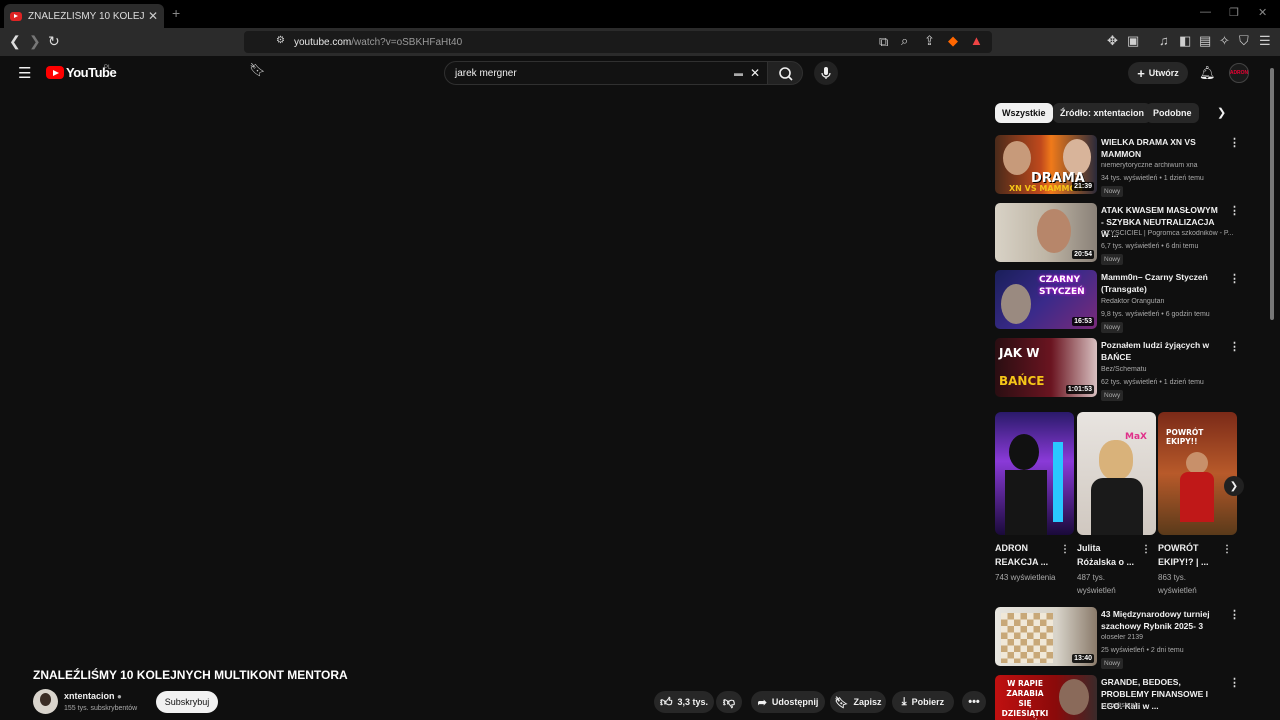  What do you see at coordinates (1096, 584) in the screenshot?
I see `short-views: 487 tys. wyświetleń` at bounding box center [1096, 584].